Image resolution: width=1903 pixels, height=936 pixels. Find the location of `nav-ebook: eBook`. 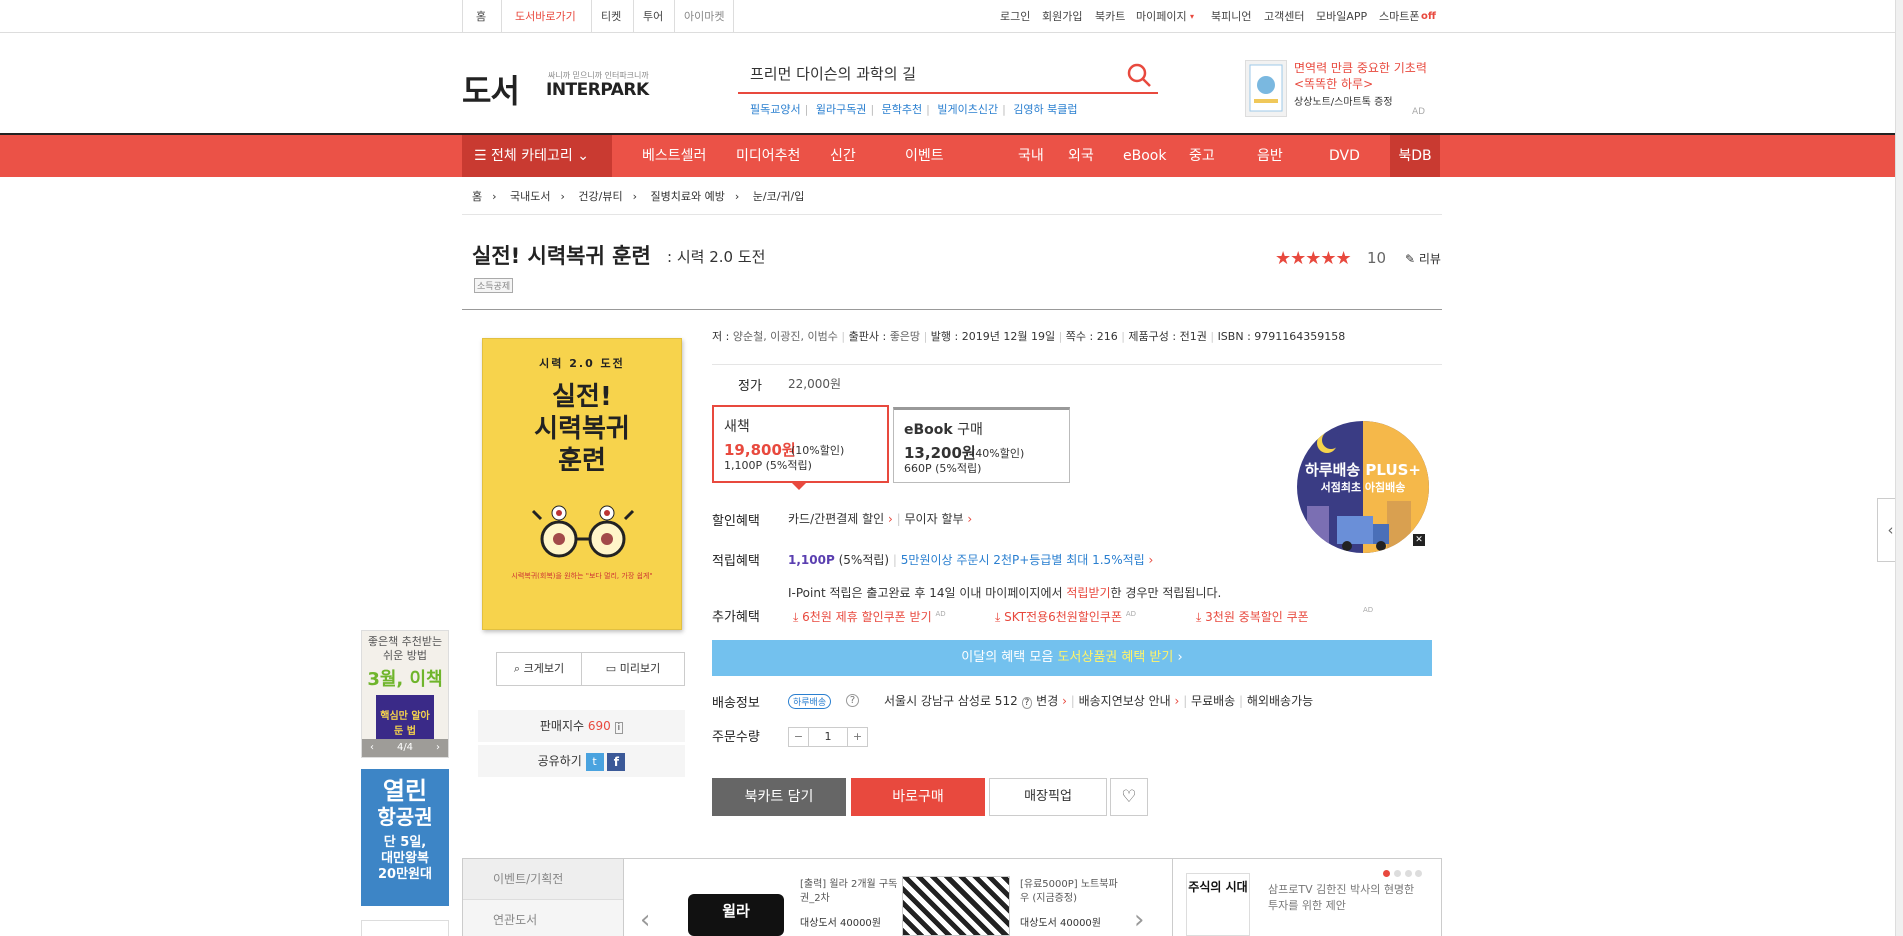

nav-ebook: eBook is located at coordinates (1144, 156).